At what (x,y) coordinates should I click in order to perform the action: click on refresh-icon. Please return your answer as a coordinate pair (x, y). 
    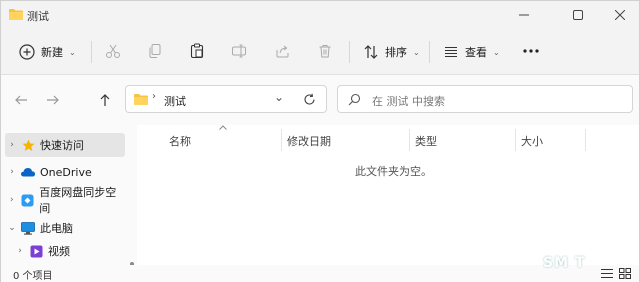
    Looking at the image, I should click on (309, 99).